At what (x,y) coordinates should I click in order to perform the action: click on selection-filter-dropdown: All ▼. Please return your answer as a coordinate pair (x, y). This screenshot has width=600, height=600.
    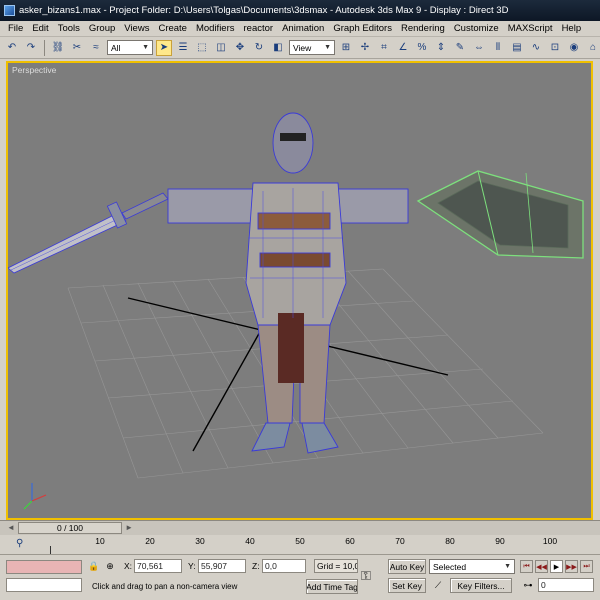
    Looking at the image, I should click on (130, 47).